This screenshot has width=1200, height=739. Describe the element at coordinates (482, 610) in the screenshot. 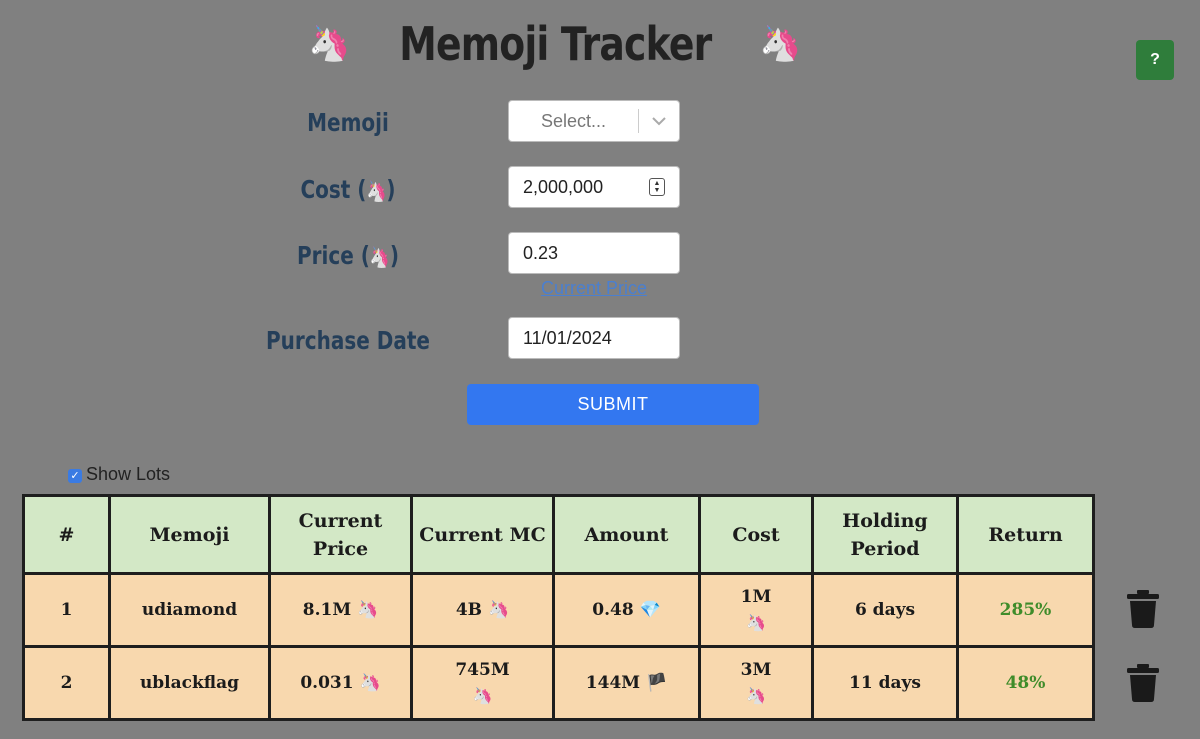

I see `cell-current-mc: 4B 🦄` at that location.